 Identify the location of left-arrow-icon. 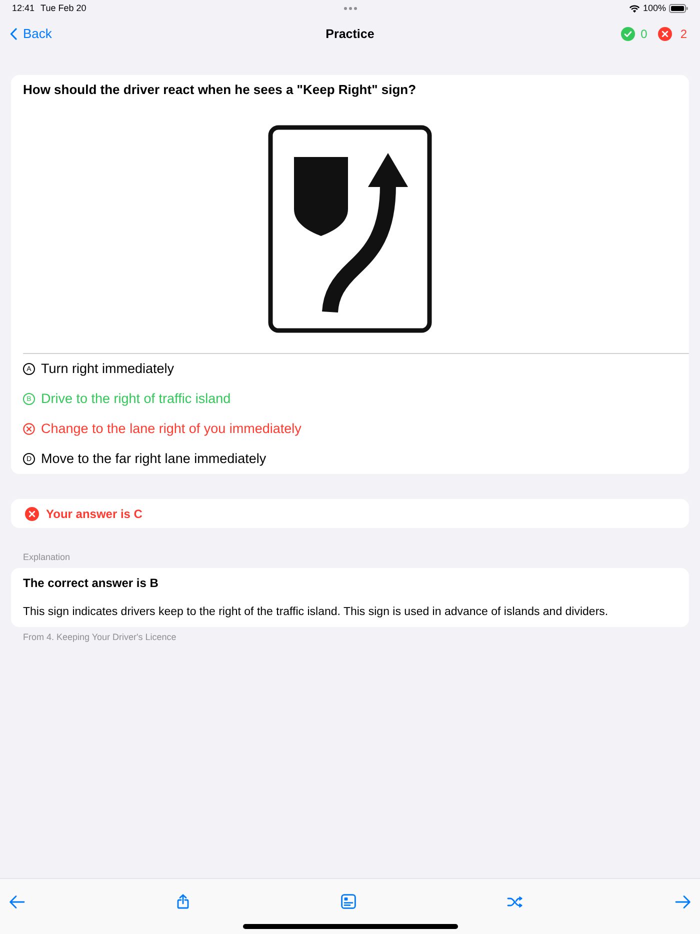
(17, 901).